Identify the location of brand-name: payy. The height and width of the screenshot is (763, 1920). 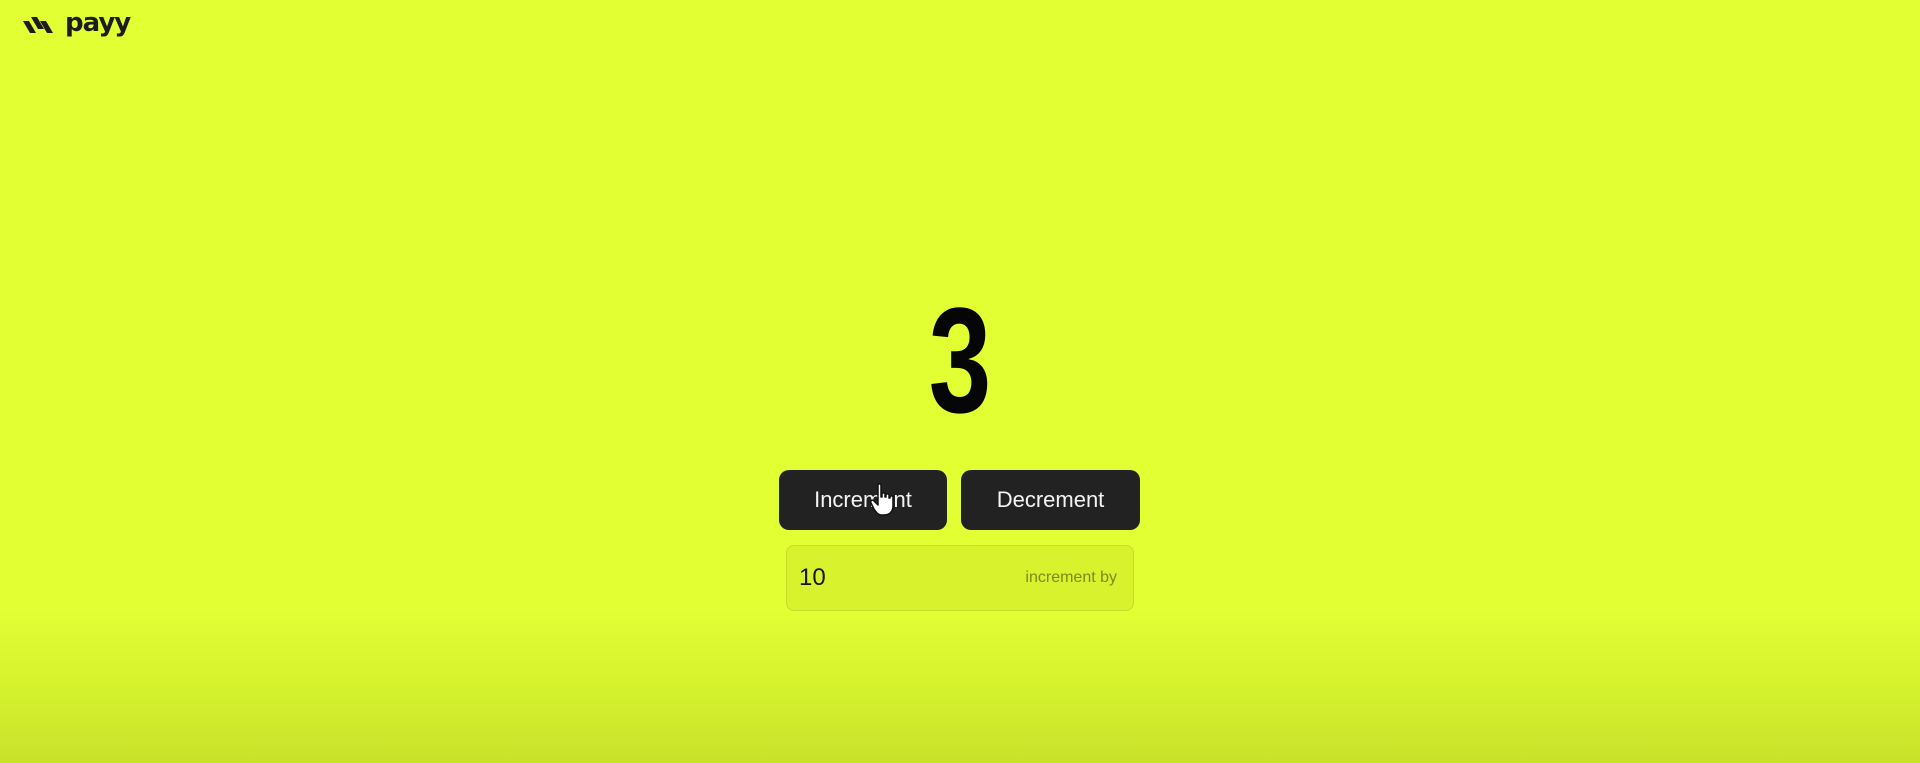
(98, 23).